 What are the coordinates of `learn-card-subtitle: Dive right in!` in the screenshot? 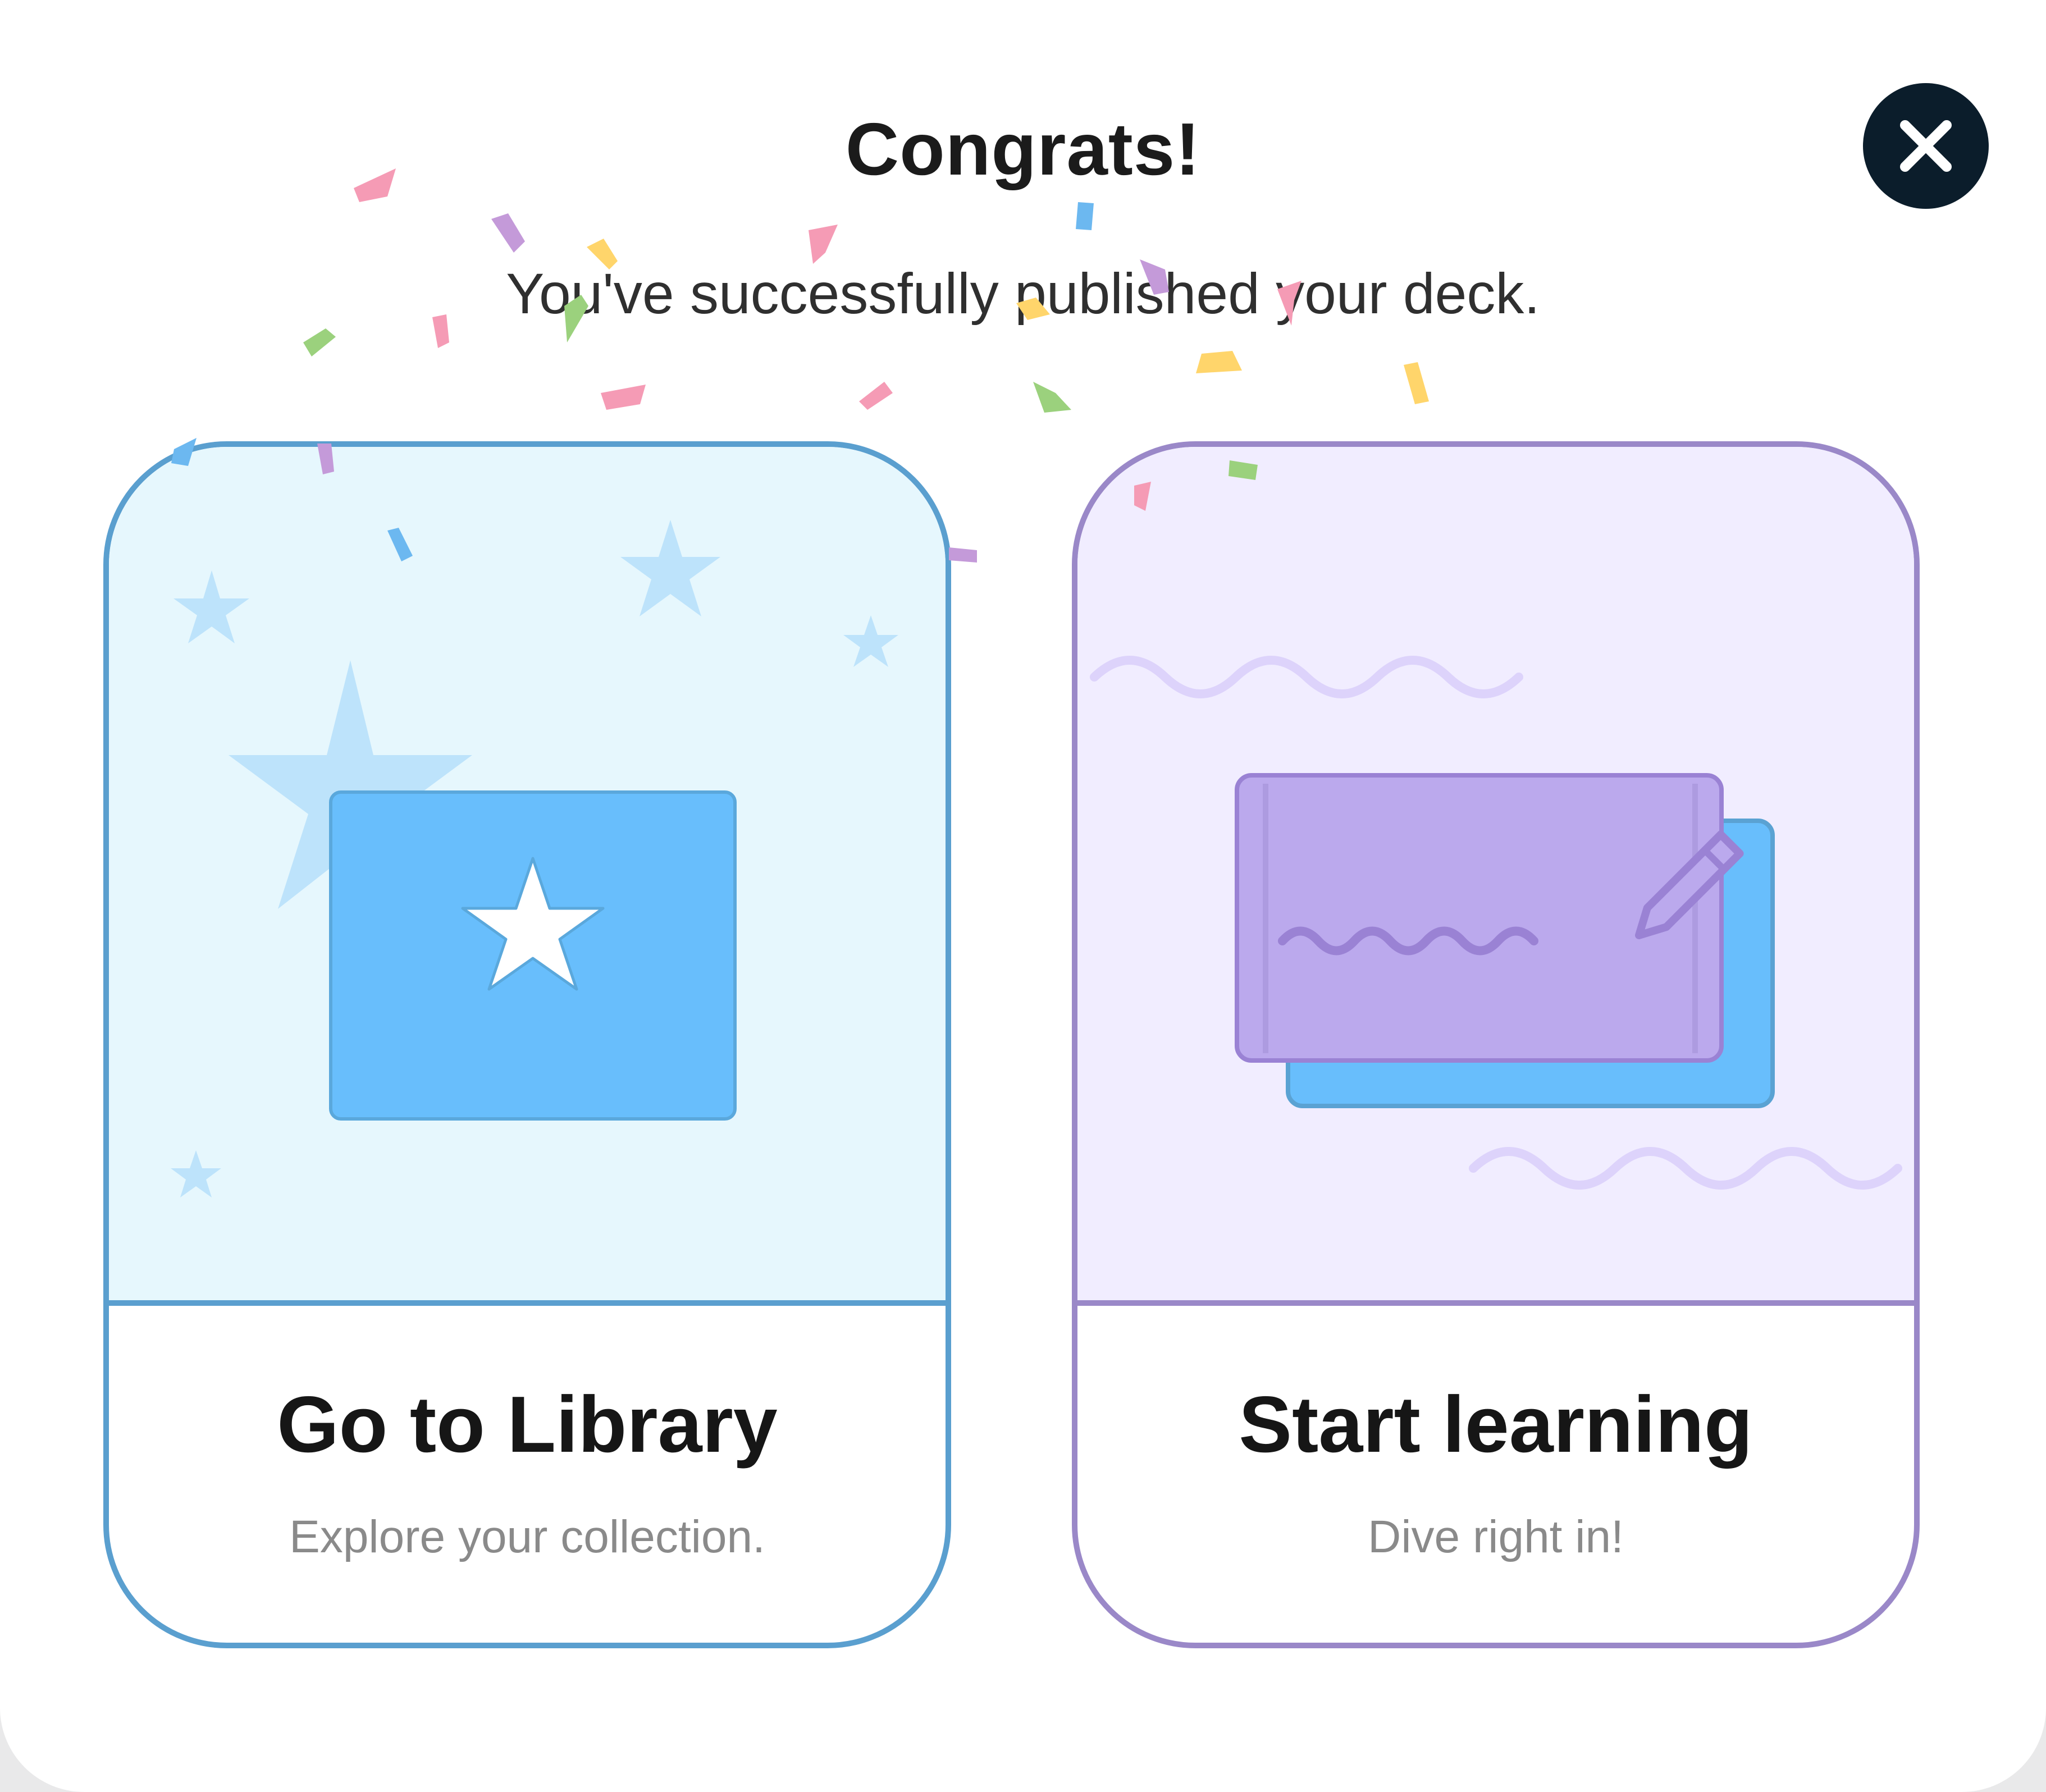 It's located at (1496, 1536).